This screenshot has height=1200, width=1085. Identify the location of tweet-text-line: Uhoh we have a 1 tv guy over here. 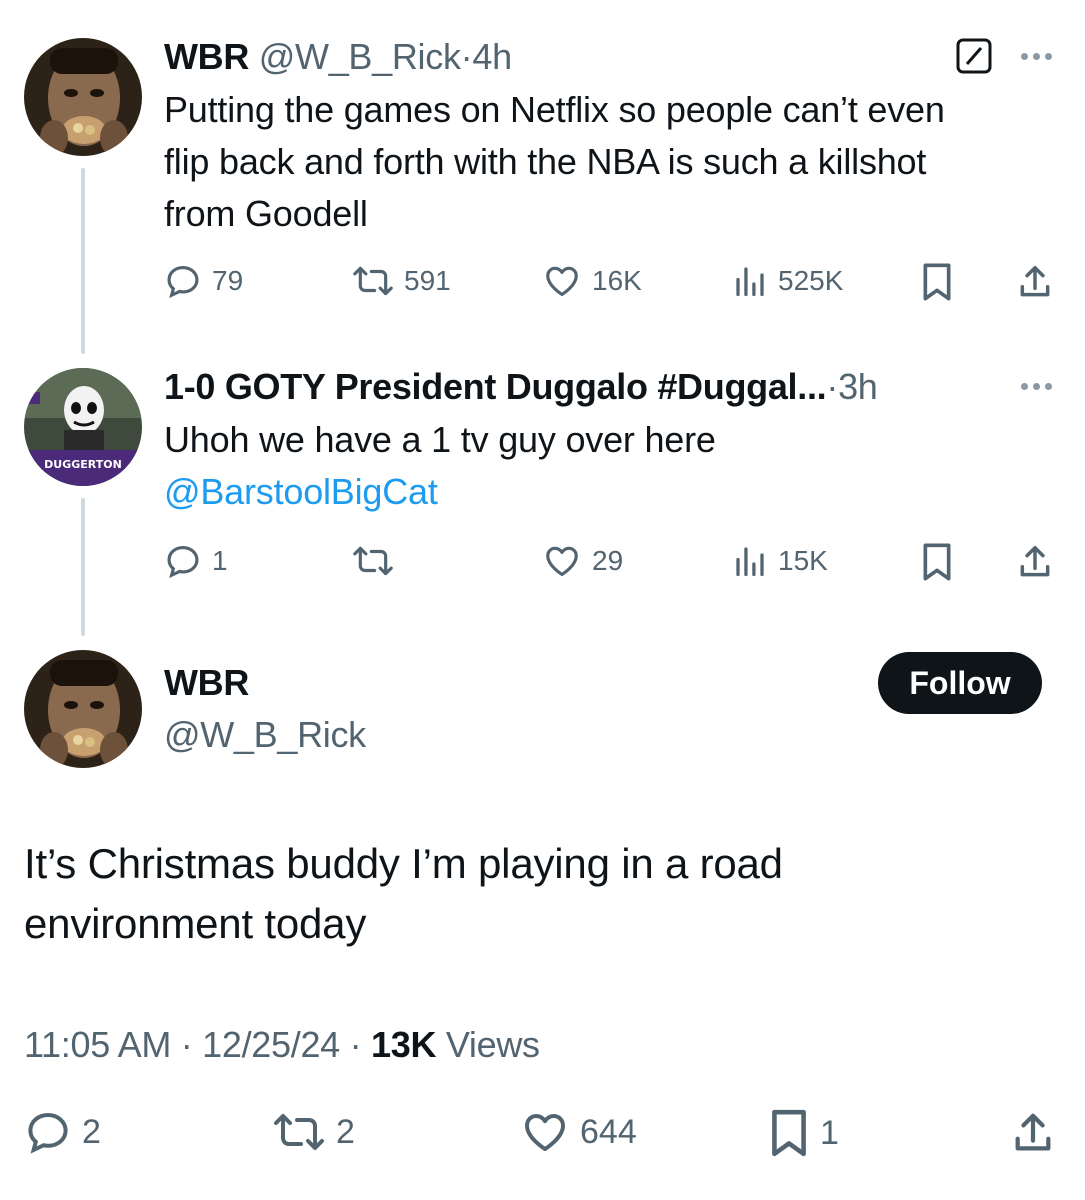
(440, 439).